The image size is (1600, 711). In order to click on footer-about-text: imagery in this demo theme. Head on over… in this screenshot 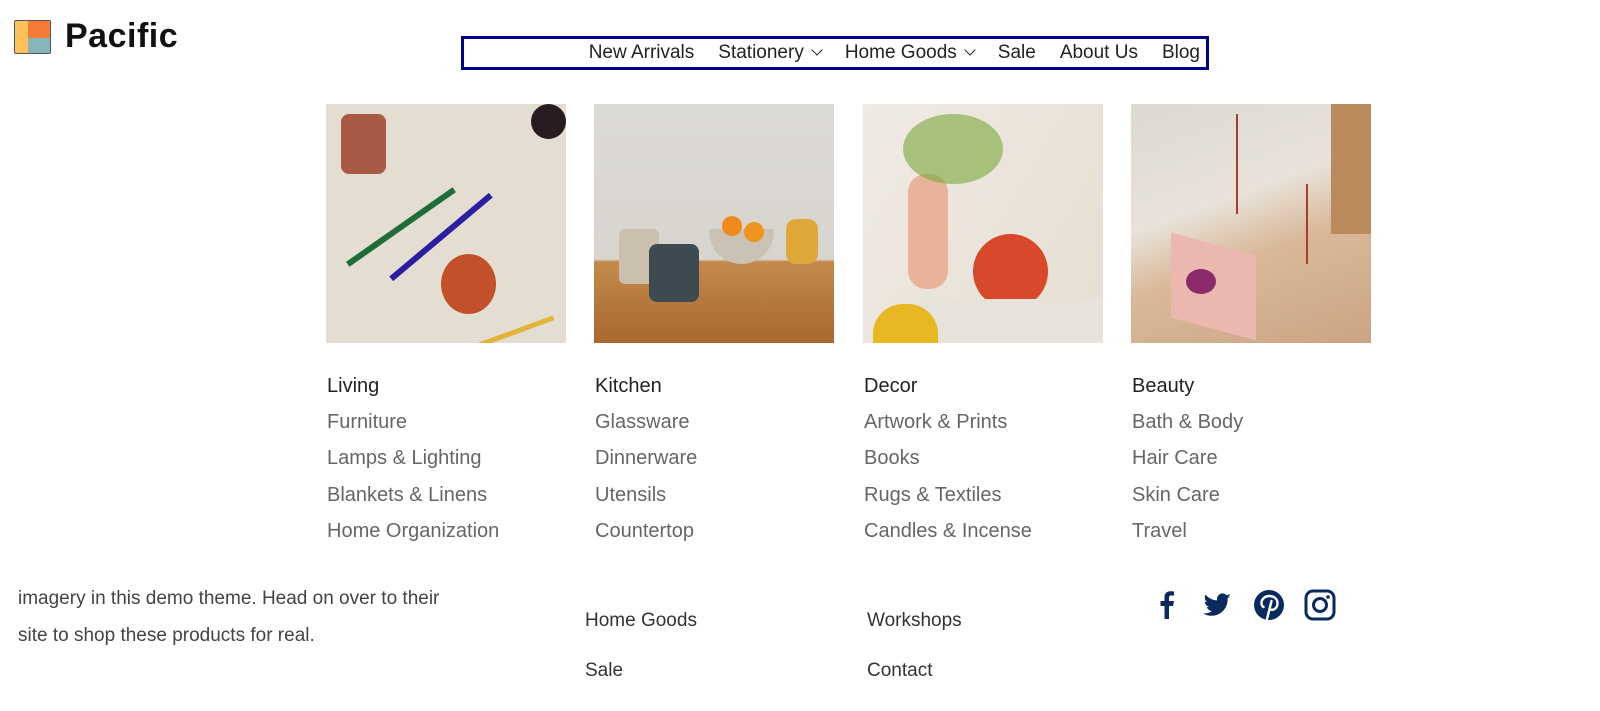, I will do `click(228, 617)`.